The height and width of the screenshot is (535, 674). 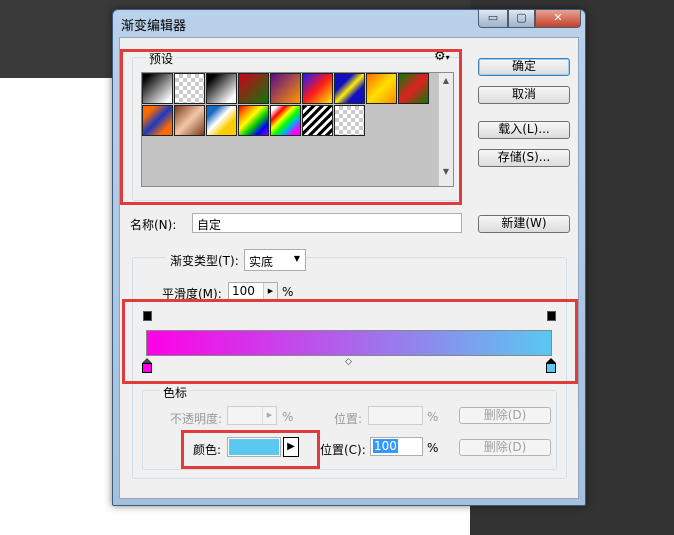 What do you see at coordinates (521, 19) in the screenshot?
I see `maximize-button: ▢` at bounding box center [521, 19].